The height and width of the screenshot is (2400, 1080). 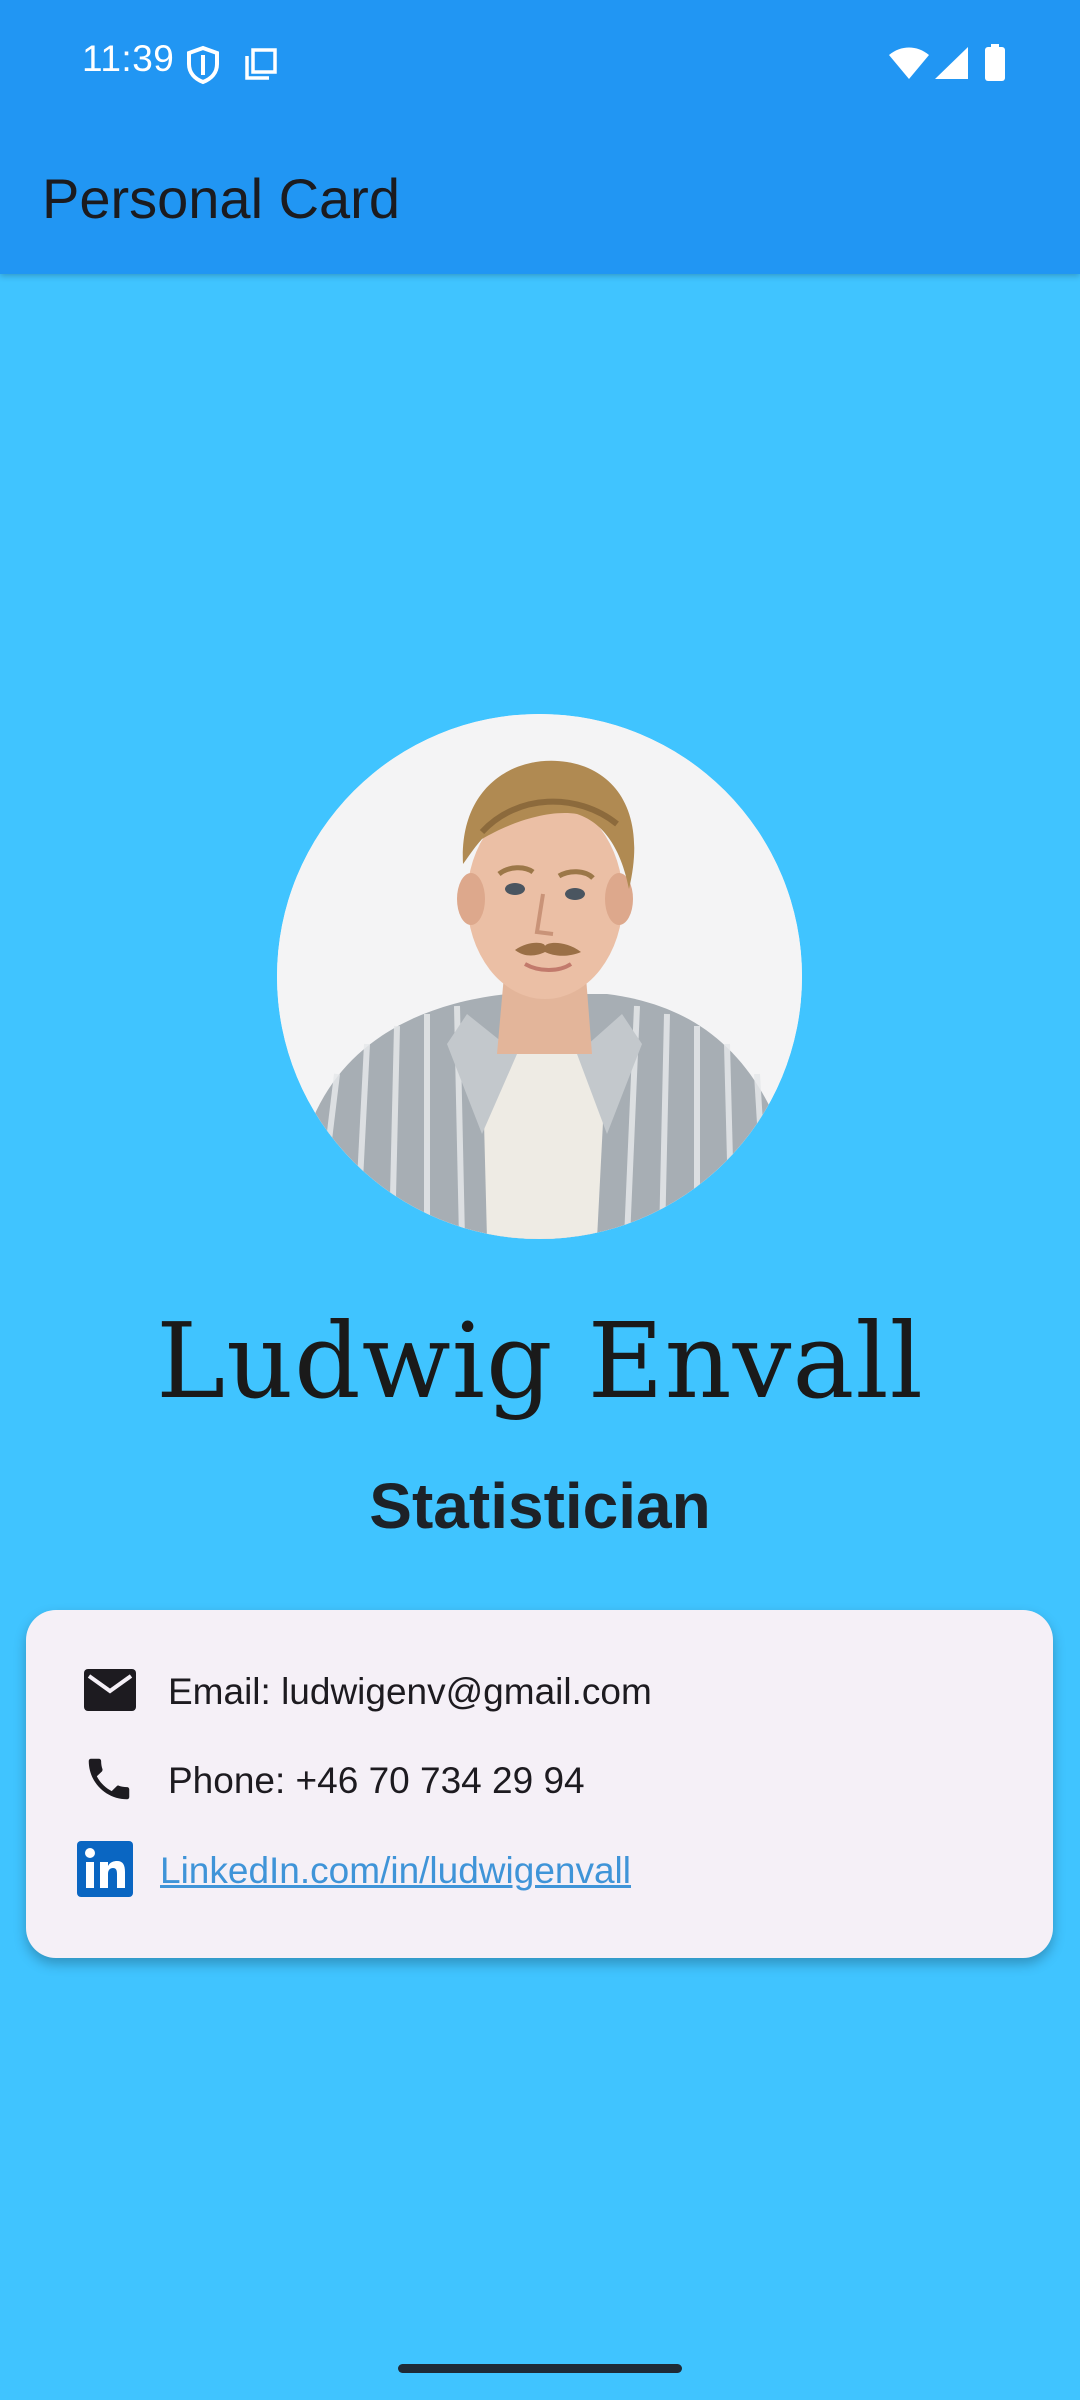 I want to click on wifi-icon, so click(x=909, y=63).